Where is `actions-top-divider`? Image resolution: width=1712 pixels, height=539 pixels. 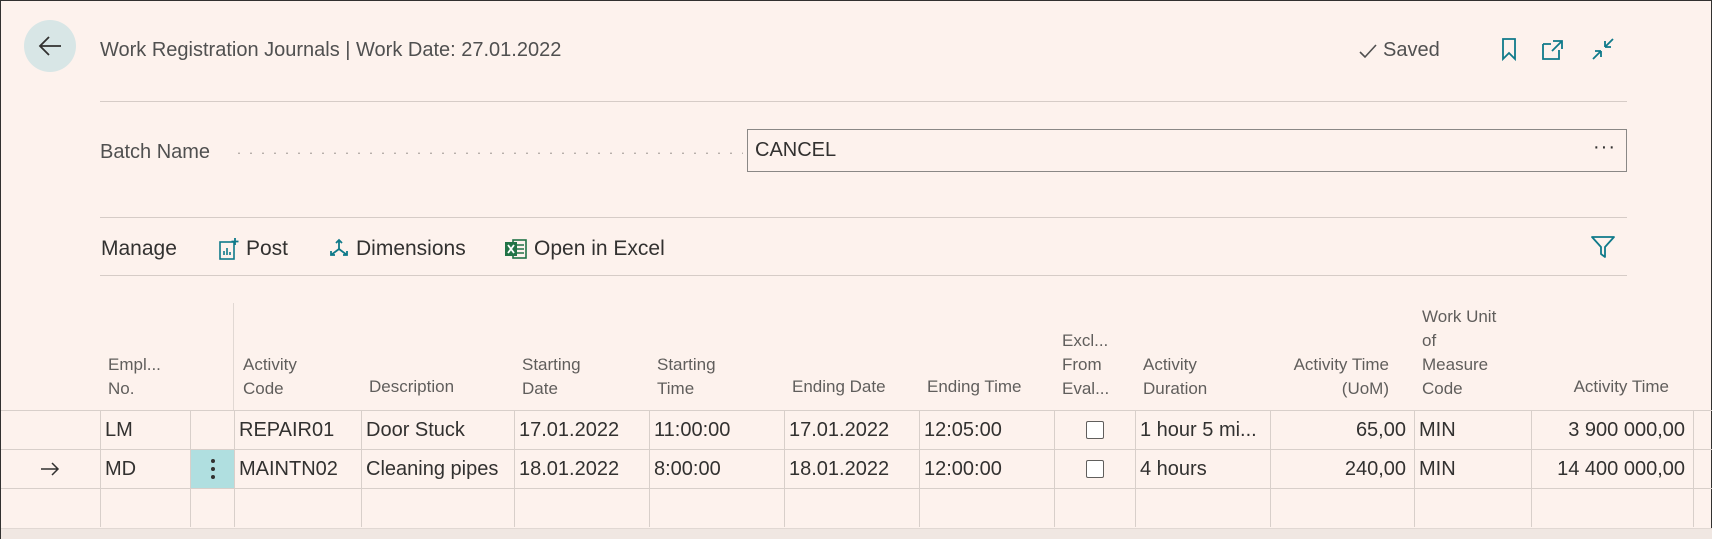
actions-top-divider is located at coordinates (863, 217).